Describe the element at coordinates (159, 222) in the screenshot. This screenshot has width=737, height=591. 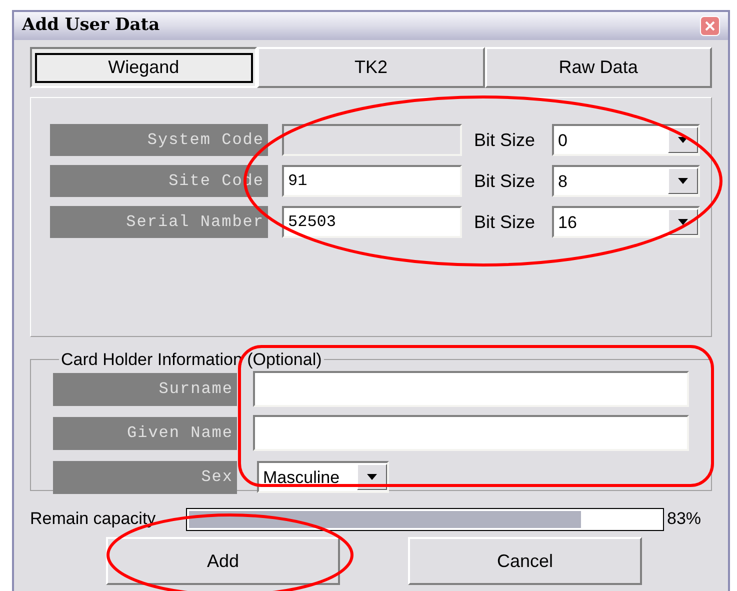
I see `field-label: Serial Namber` at that location.